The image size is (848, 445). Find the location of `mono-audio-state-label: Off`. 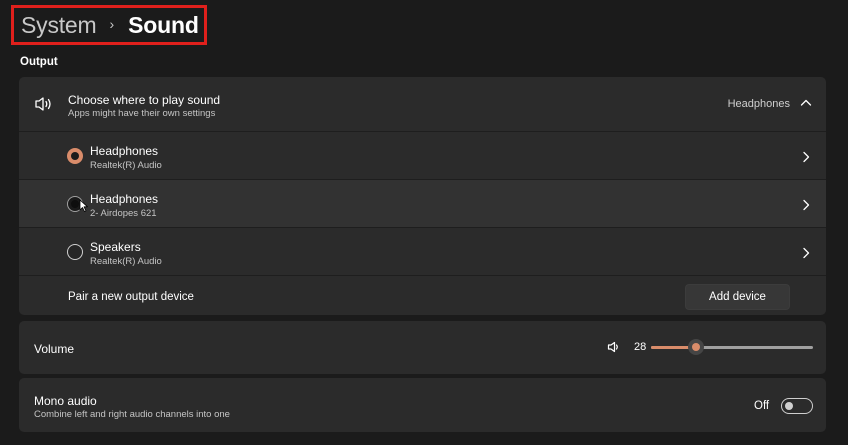

mono-audio-state-label: Off is located at coordinates (762, 406).